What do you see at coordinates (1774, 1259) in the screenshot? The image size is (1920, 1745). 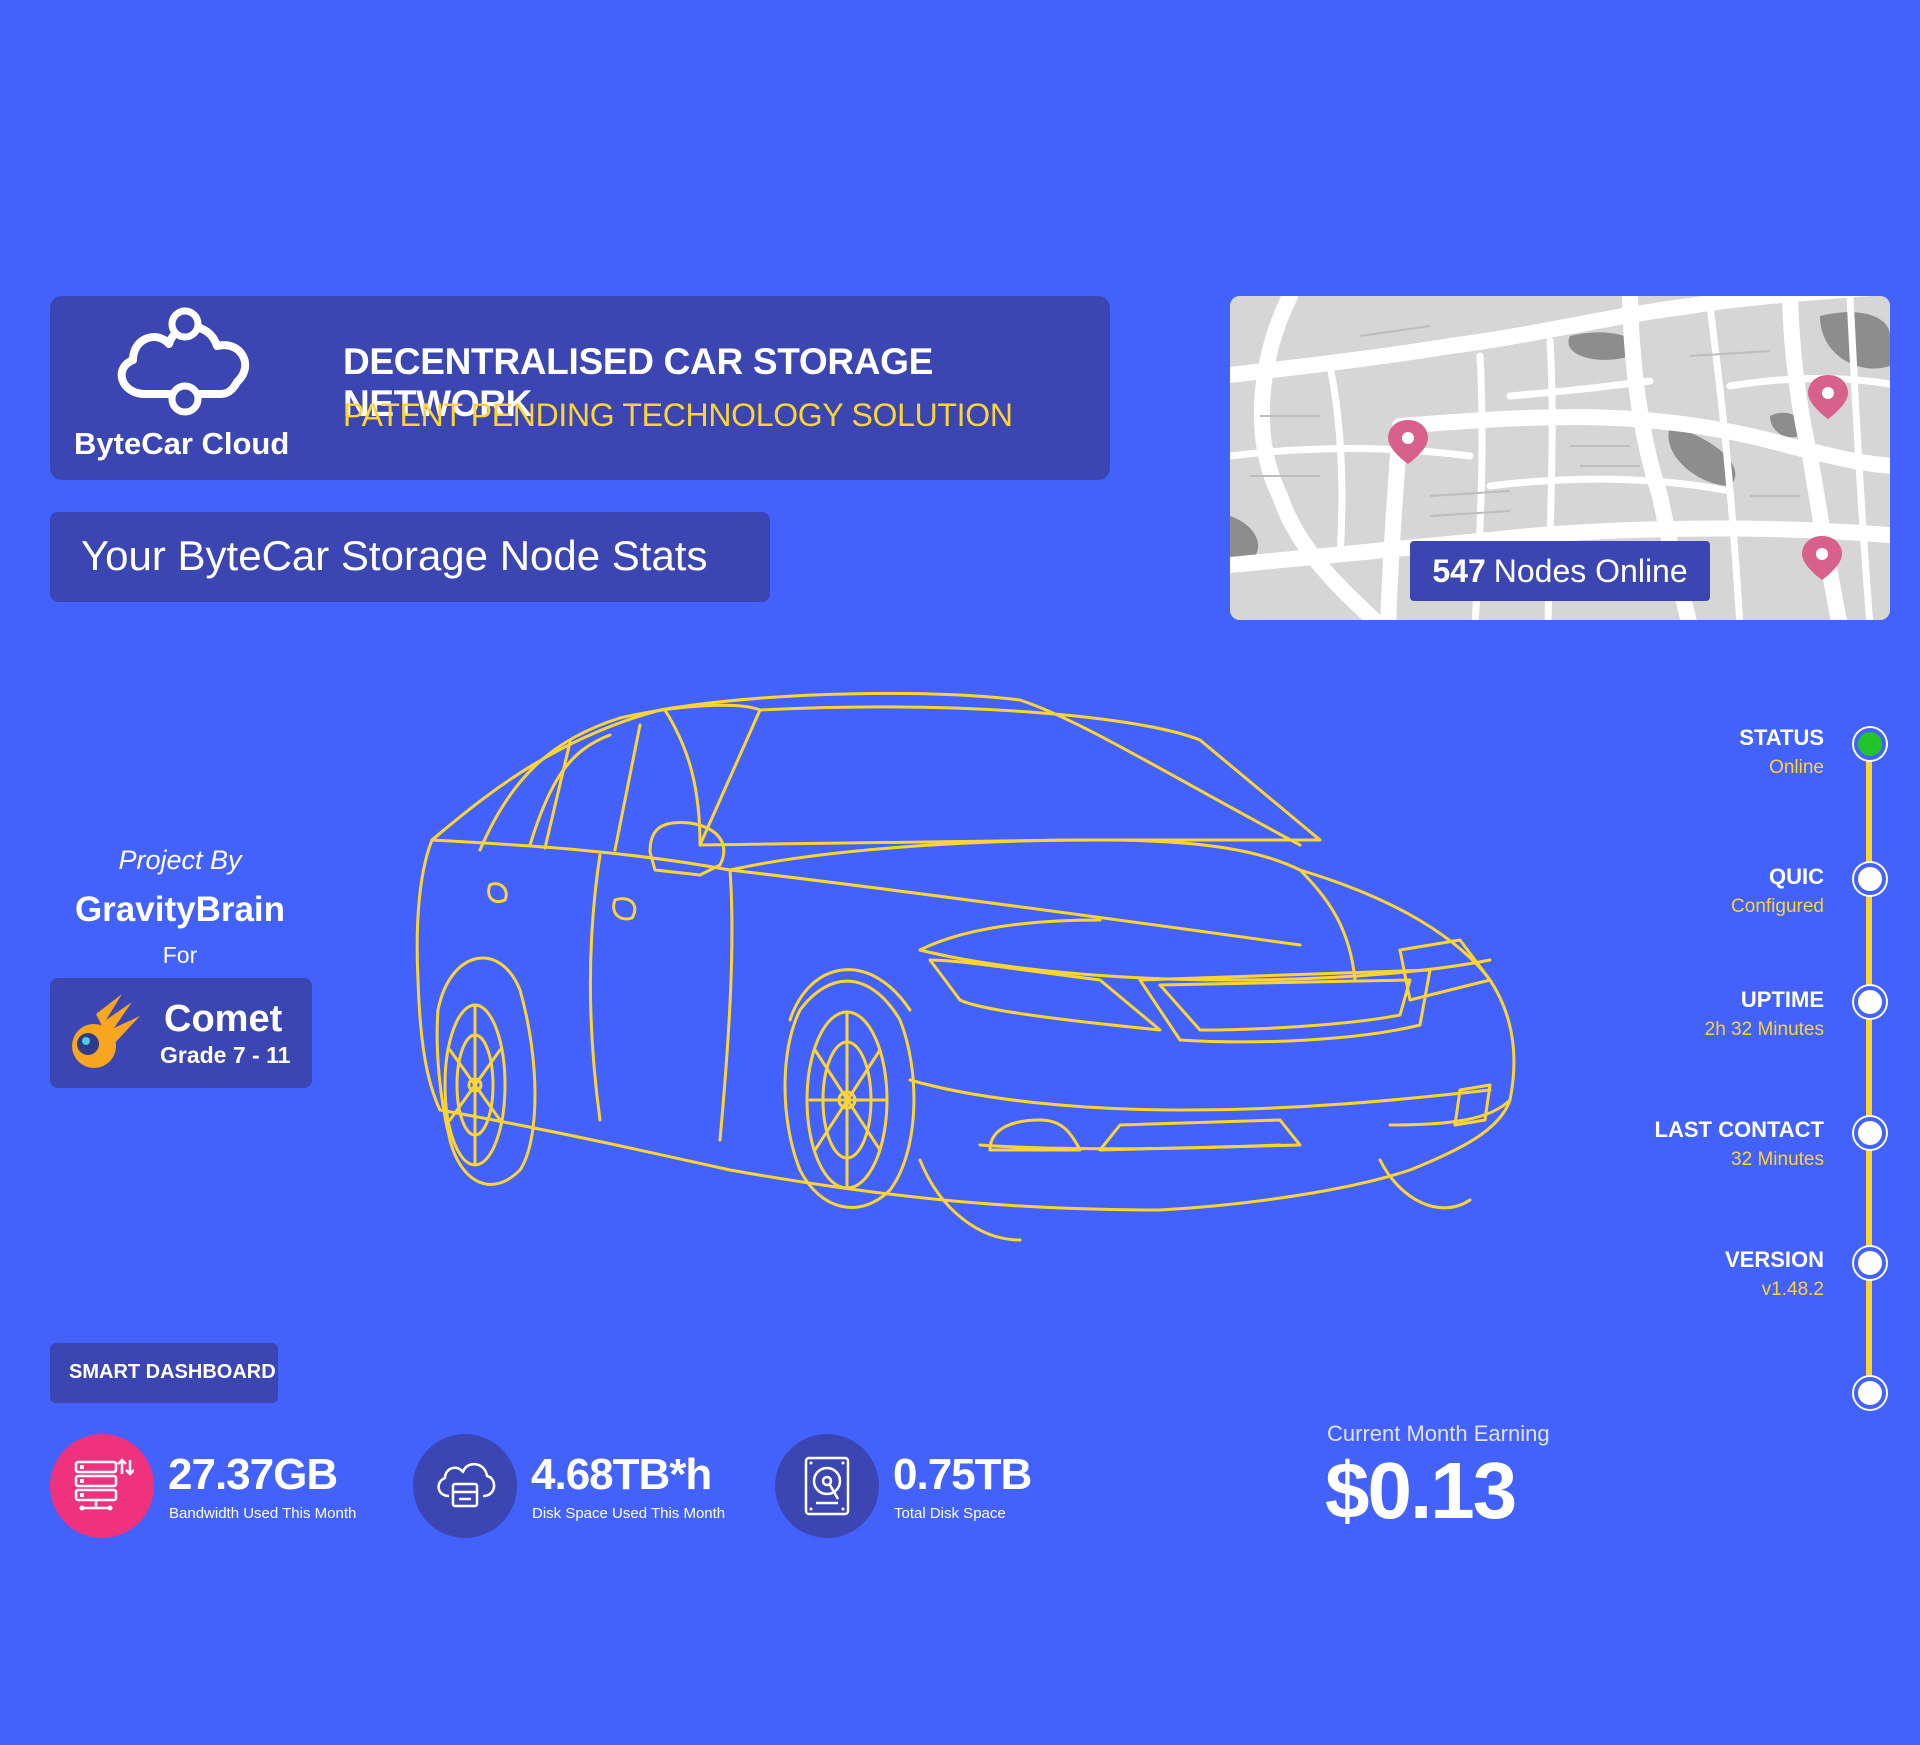 I see `version-label: VERSION` at bounding box center [1774, 1259].